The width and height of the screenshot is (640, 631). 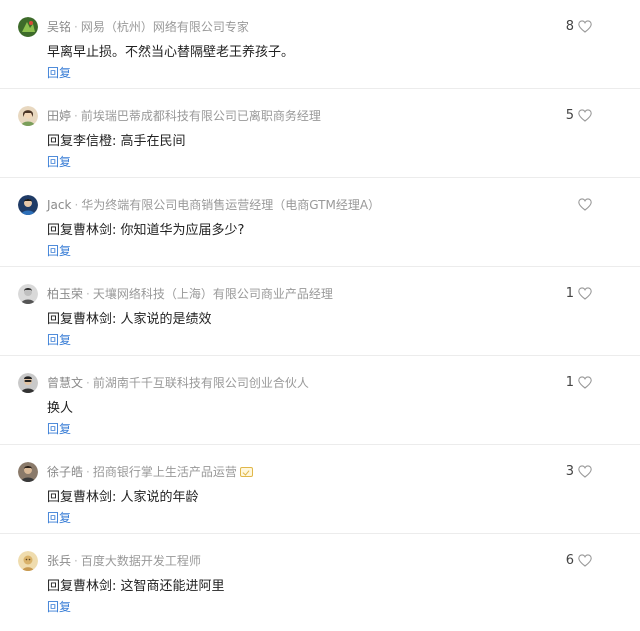 What do you see at coordinates (569, 115) in the screenshot?
I see `like-count: 5` at bounding box center [569, 115].